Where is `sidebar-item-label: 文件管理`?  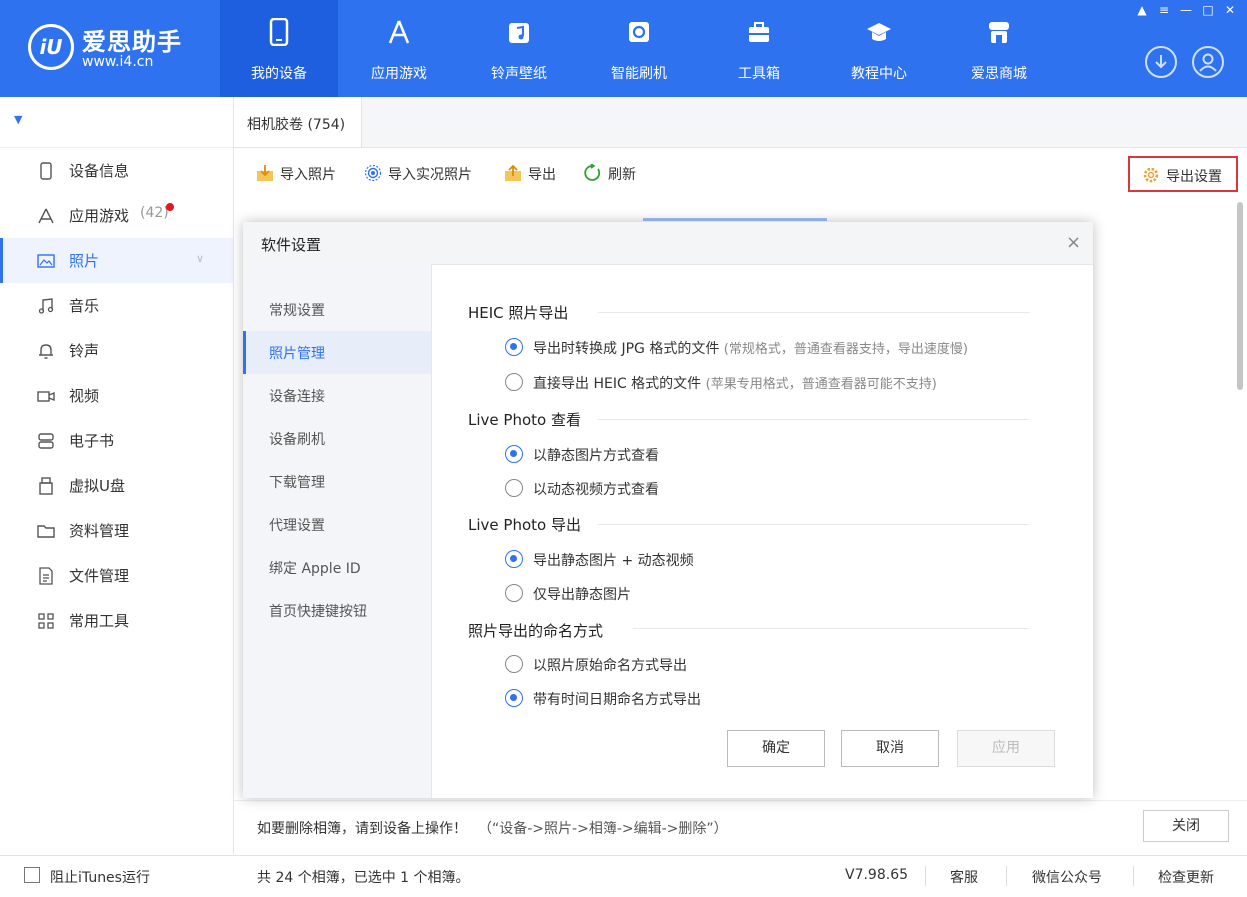 sidebar-item-label: 文件管理 is located at coordinates (99, 576).